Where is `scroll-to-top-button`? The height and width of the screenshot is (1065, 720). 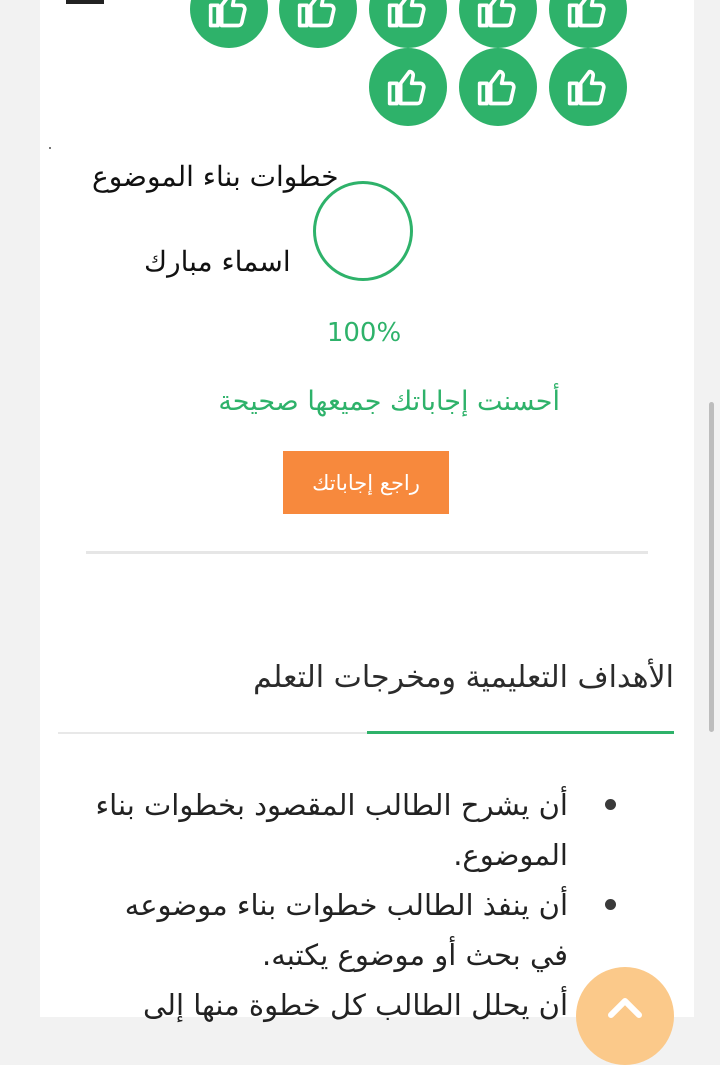 scroll-to-top-button is located at coordinates (625, 1016).